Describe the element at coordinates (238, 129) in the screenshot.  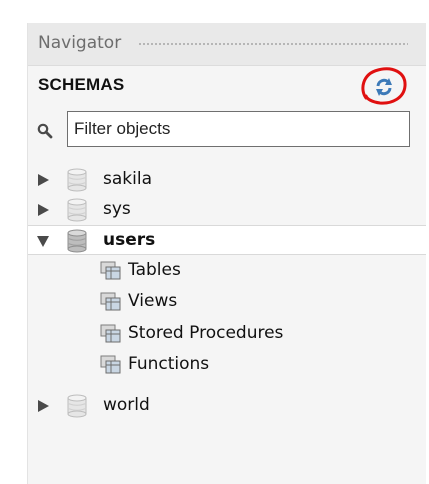
I see `filter-objects-input` at that location.